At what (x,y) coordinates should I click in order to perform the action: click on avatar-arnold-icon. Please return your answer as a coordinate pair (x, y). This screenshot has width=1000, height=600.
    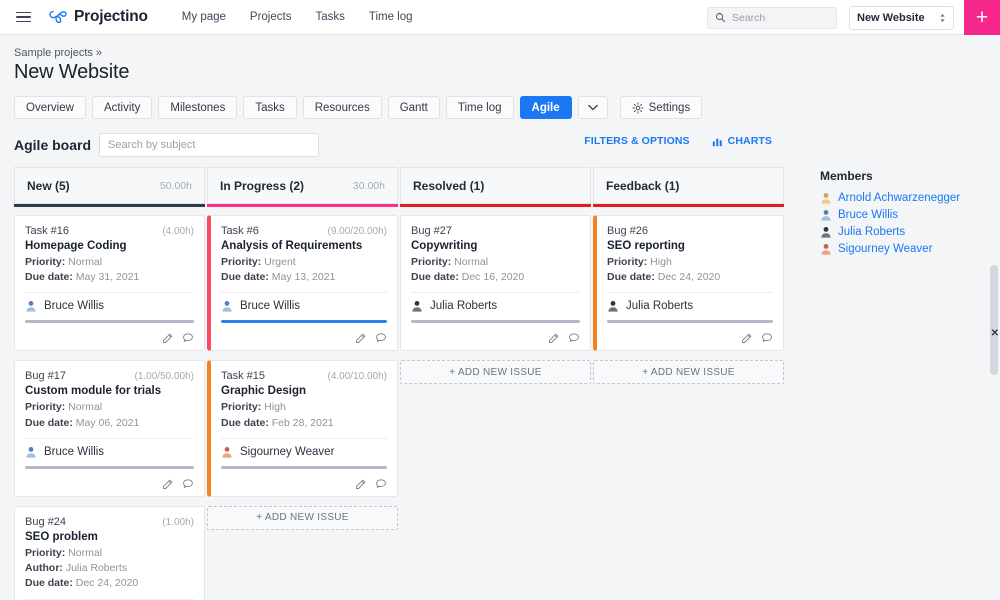
    Looking at the image, I should click on (826, 198).